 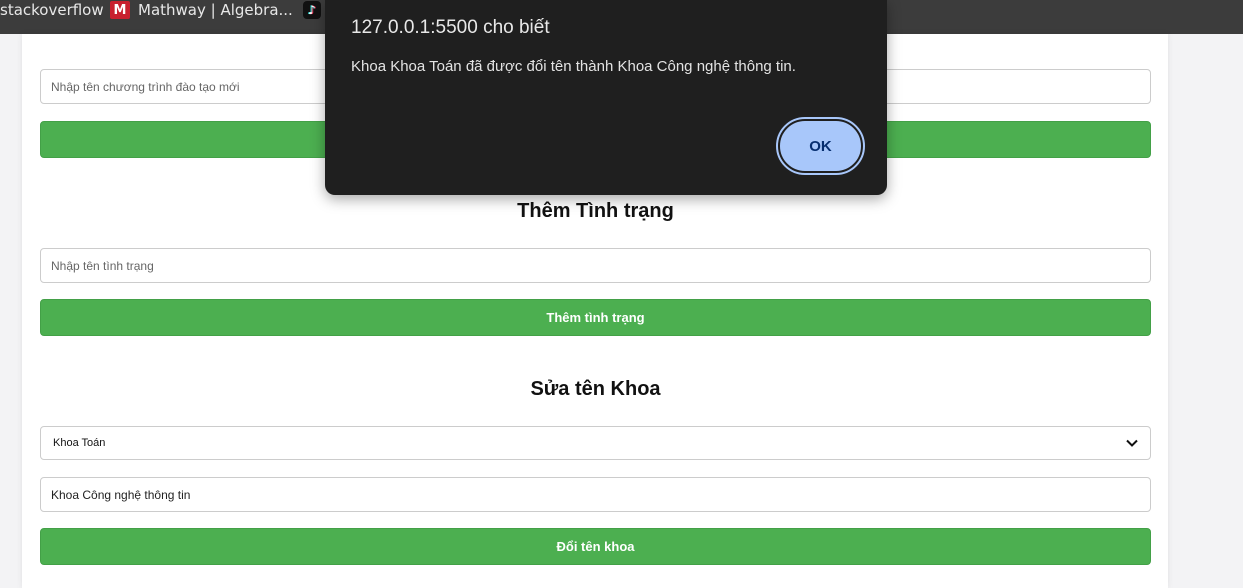 I want to click on tiktok-icon: ♪, so click(x=312, y=10).